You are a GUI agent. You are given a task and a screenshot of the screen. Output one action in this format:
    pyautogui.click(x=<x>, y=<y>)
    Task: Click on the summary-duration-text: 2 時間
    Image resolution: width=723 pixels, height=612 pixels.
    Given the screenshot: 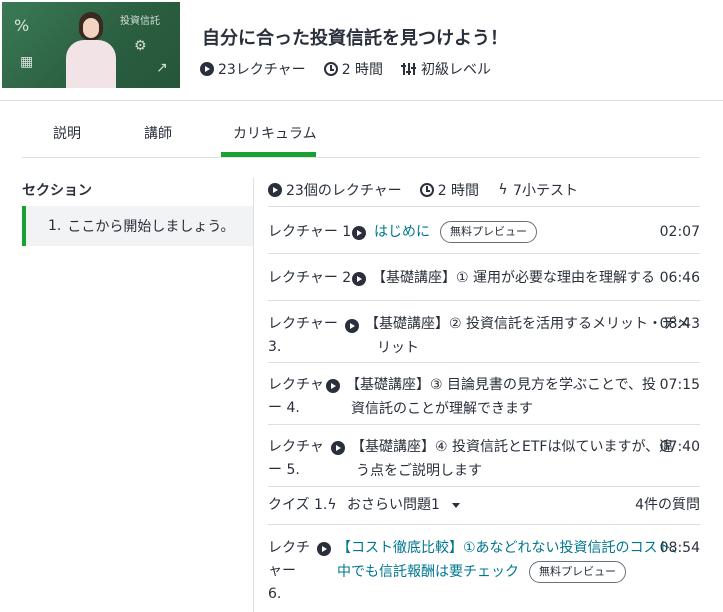 What is the action you would take?
    pyautogui.click(x=458, y=191)
    